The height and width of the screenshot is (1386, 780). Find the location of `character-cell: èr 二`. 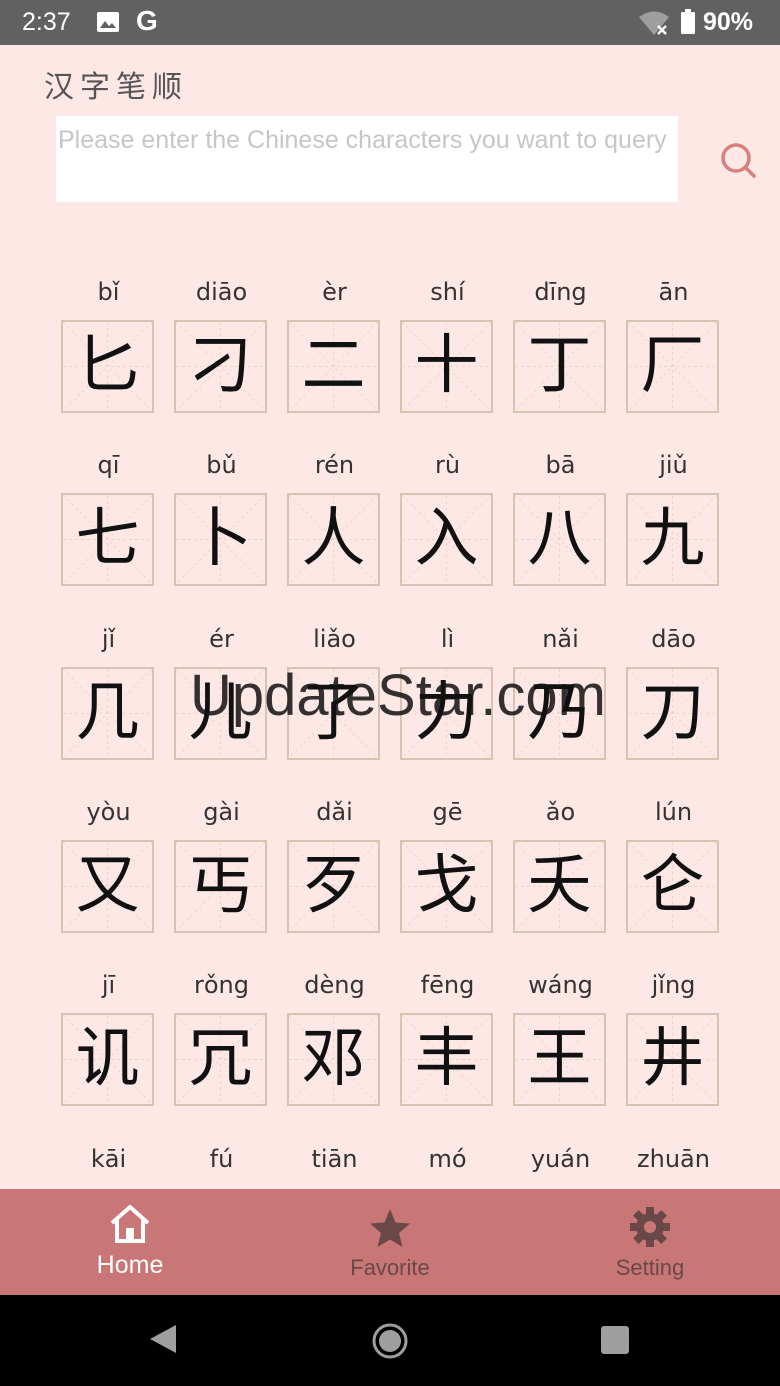

character-cell: èr 二 is located at coordinates (334, 350).